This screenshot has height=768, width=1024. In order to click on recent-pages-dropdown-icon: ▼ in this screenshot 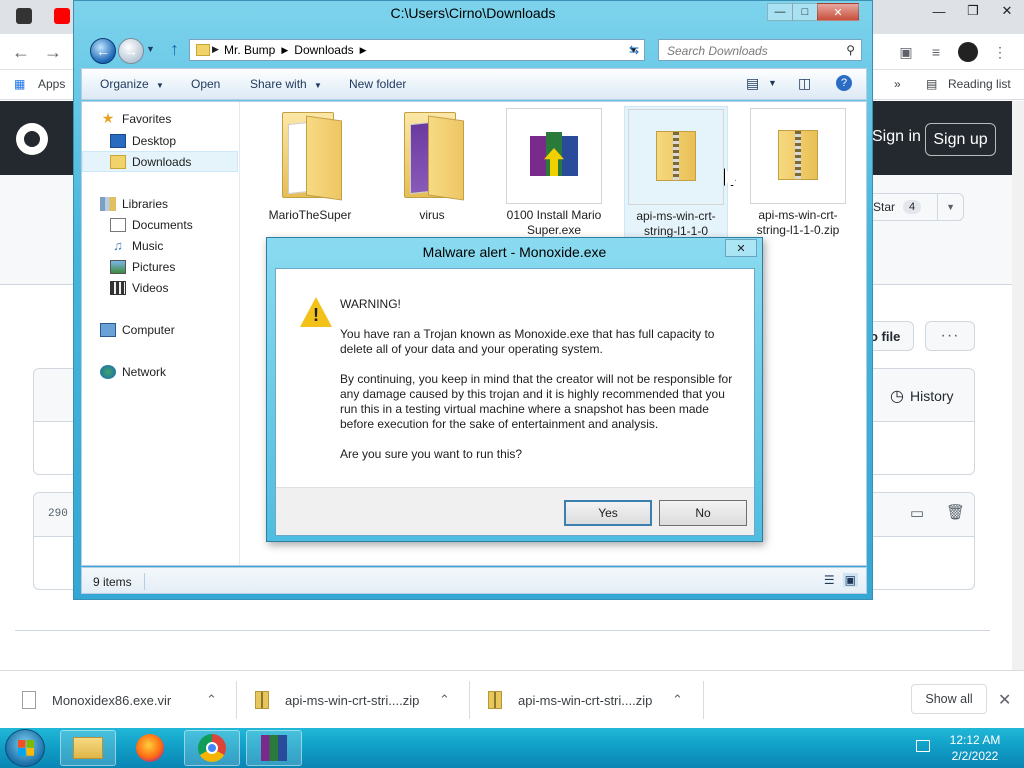, I will do `click(150, 49)`.